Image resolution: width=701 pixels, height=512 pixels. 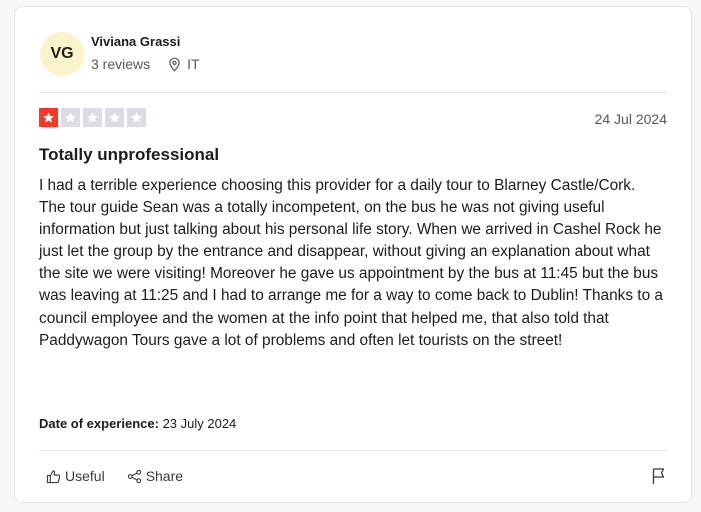 What do you see at coordinates (125, 476) in the screenshot?
I see `review-actions: Useful Share` at bounding box center [125, 476].